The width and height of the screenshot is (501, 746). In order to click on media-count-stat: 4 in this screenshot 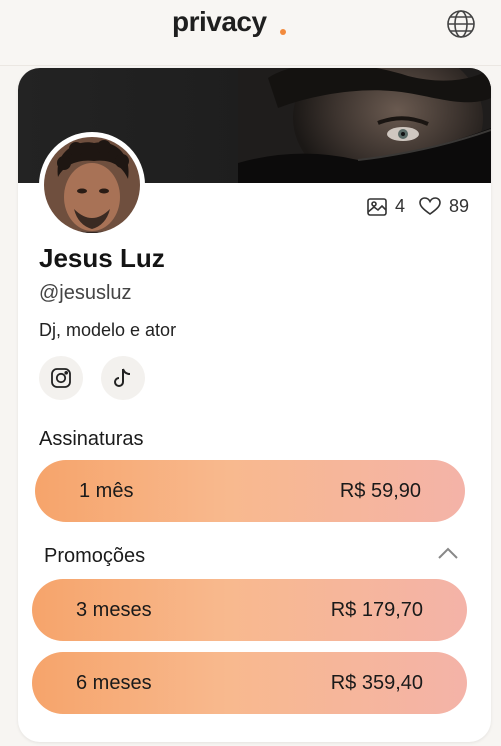, I will do `click(386, 206)`.